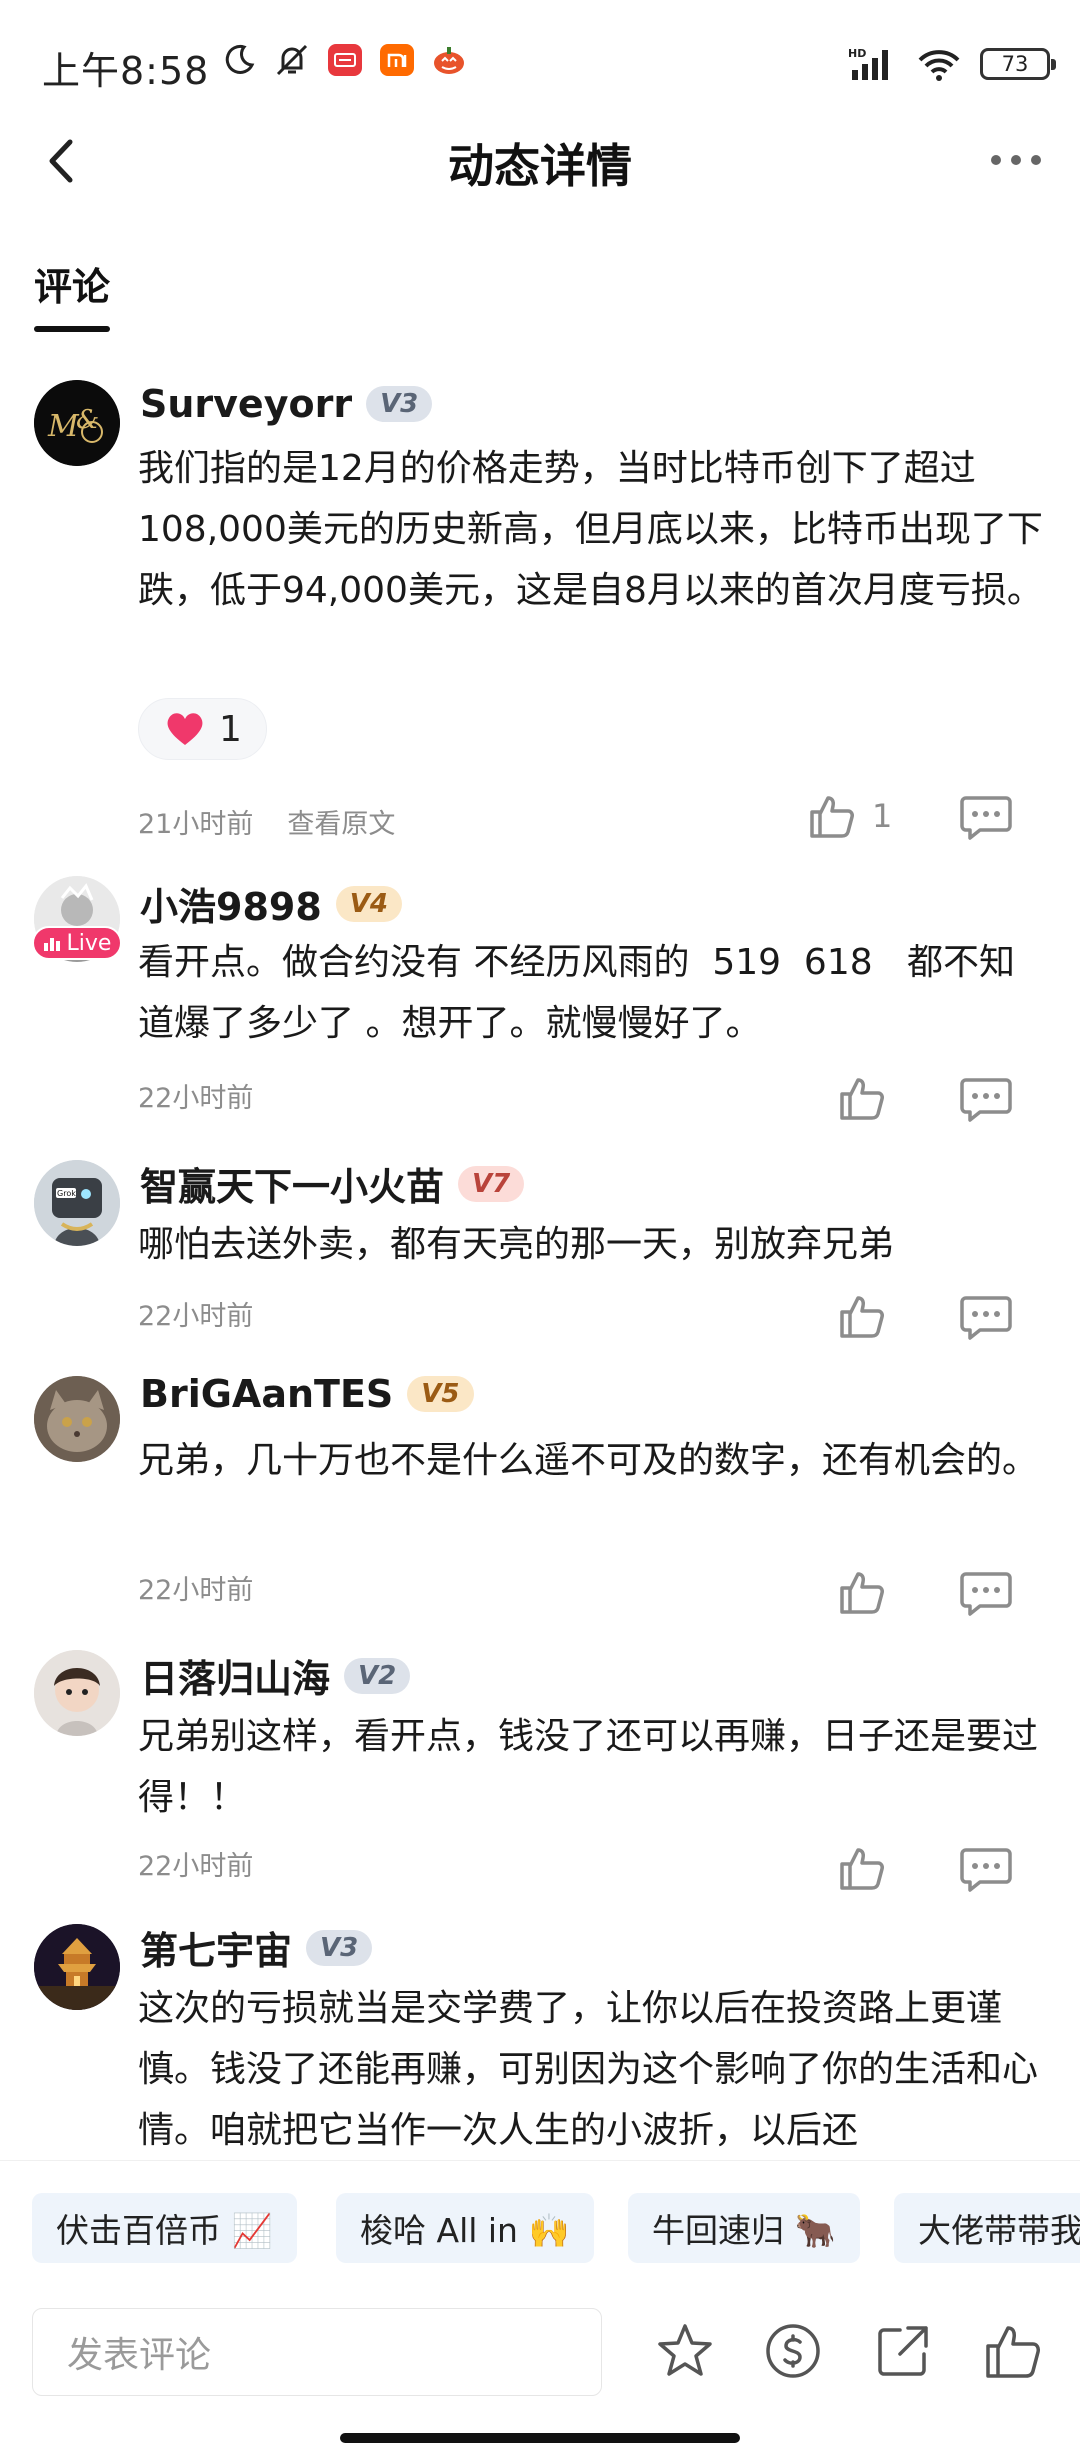 The image size is (1080, 2460). I want to click on comment-header: 第七宇宙 V3, so click(256, 1947).